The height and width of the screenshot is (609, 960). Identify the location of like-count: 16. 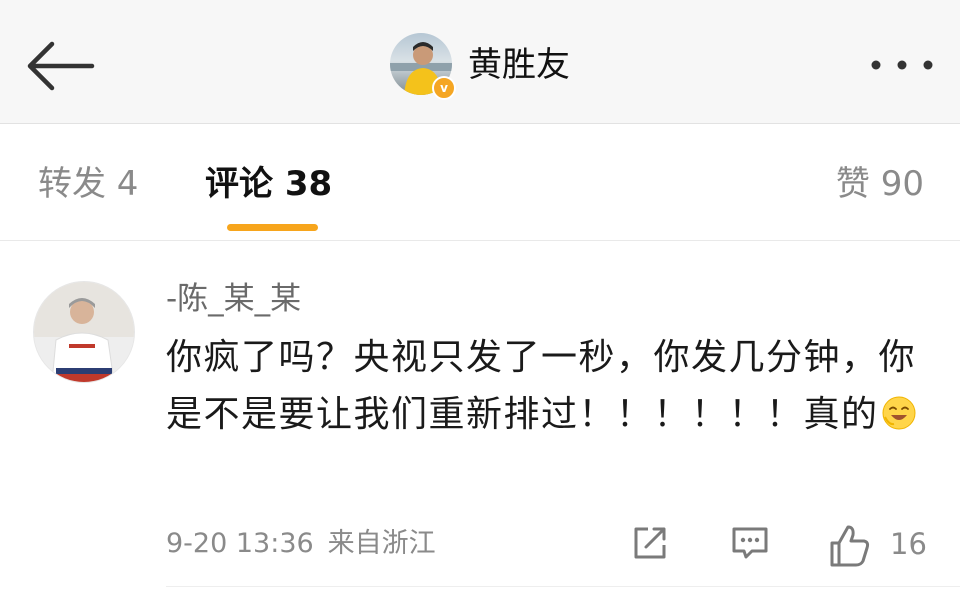
(908, 544).